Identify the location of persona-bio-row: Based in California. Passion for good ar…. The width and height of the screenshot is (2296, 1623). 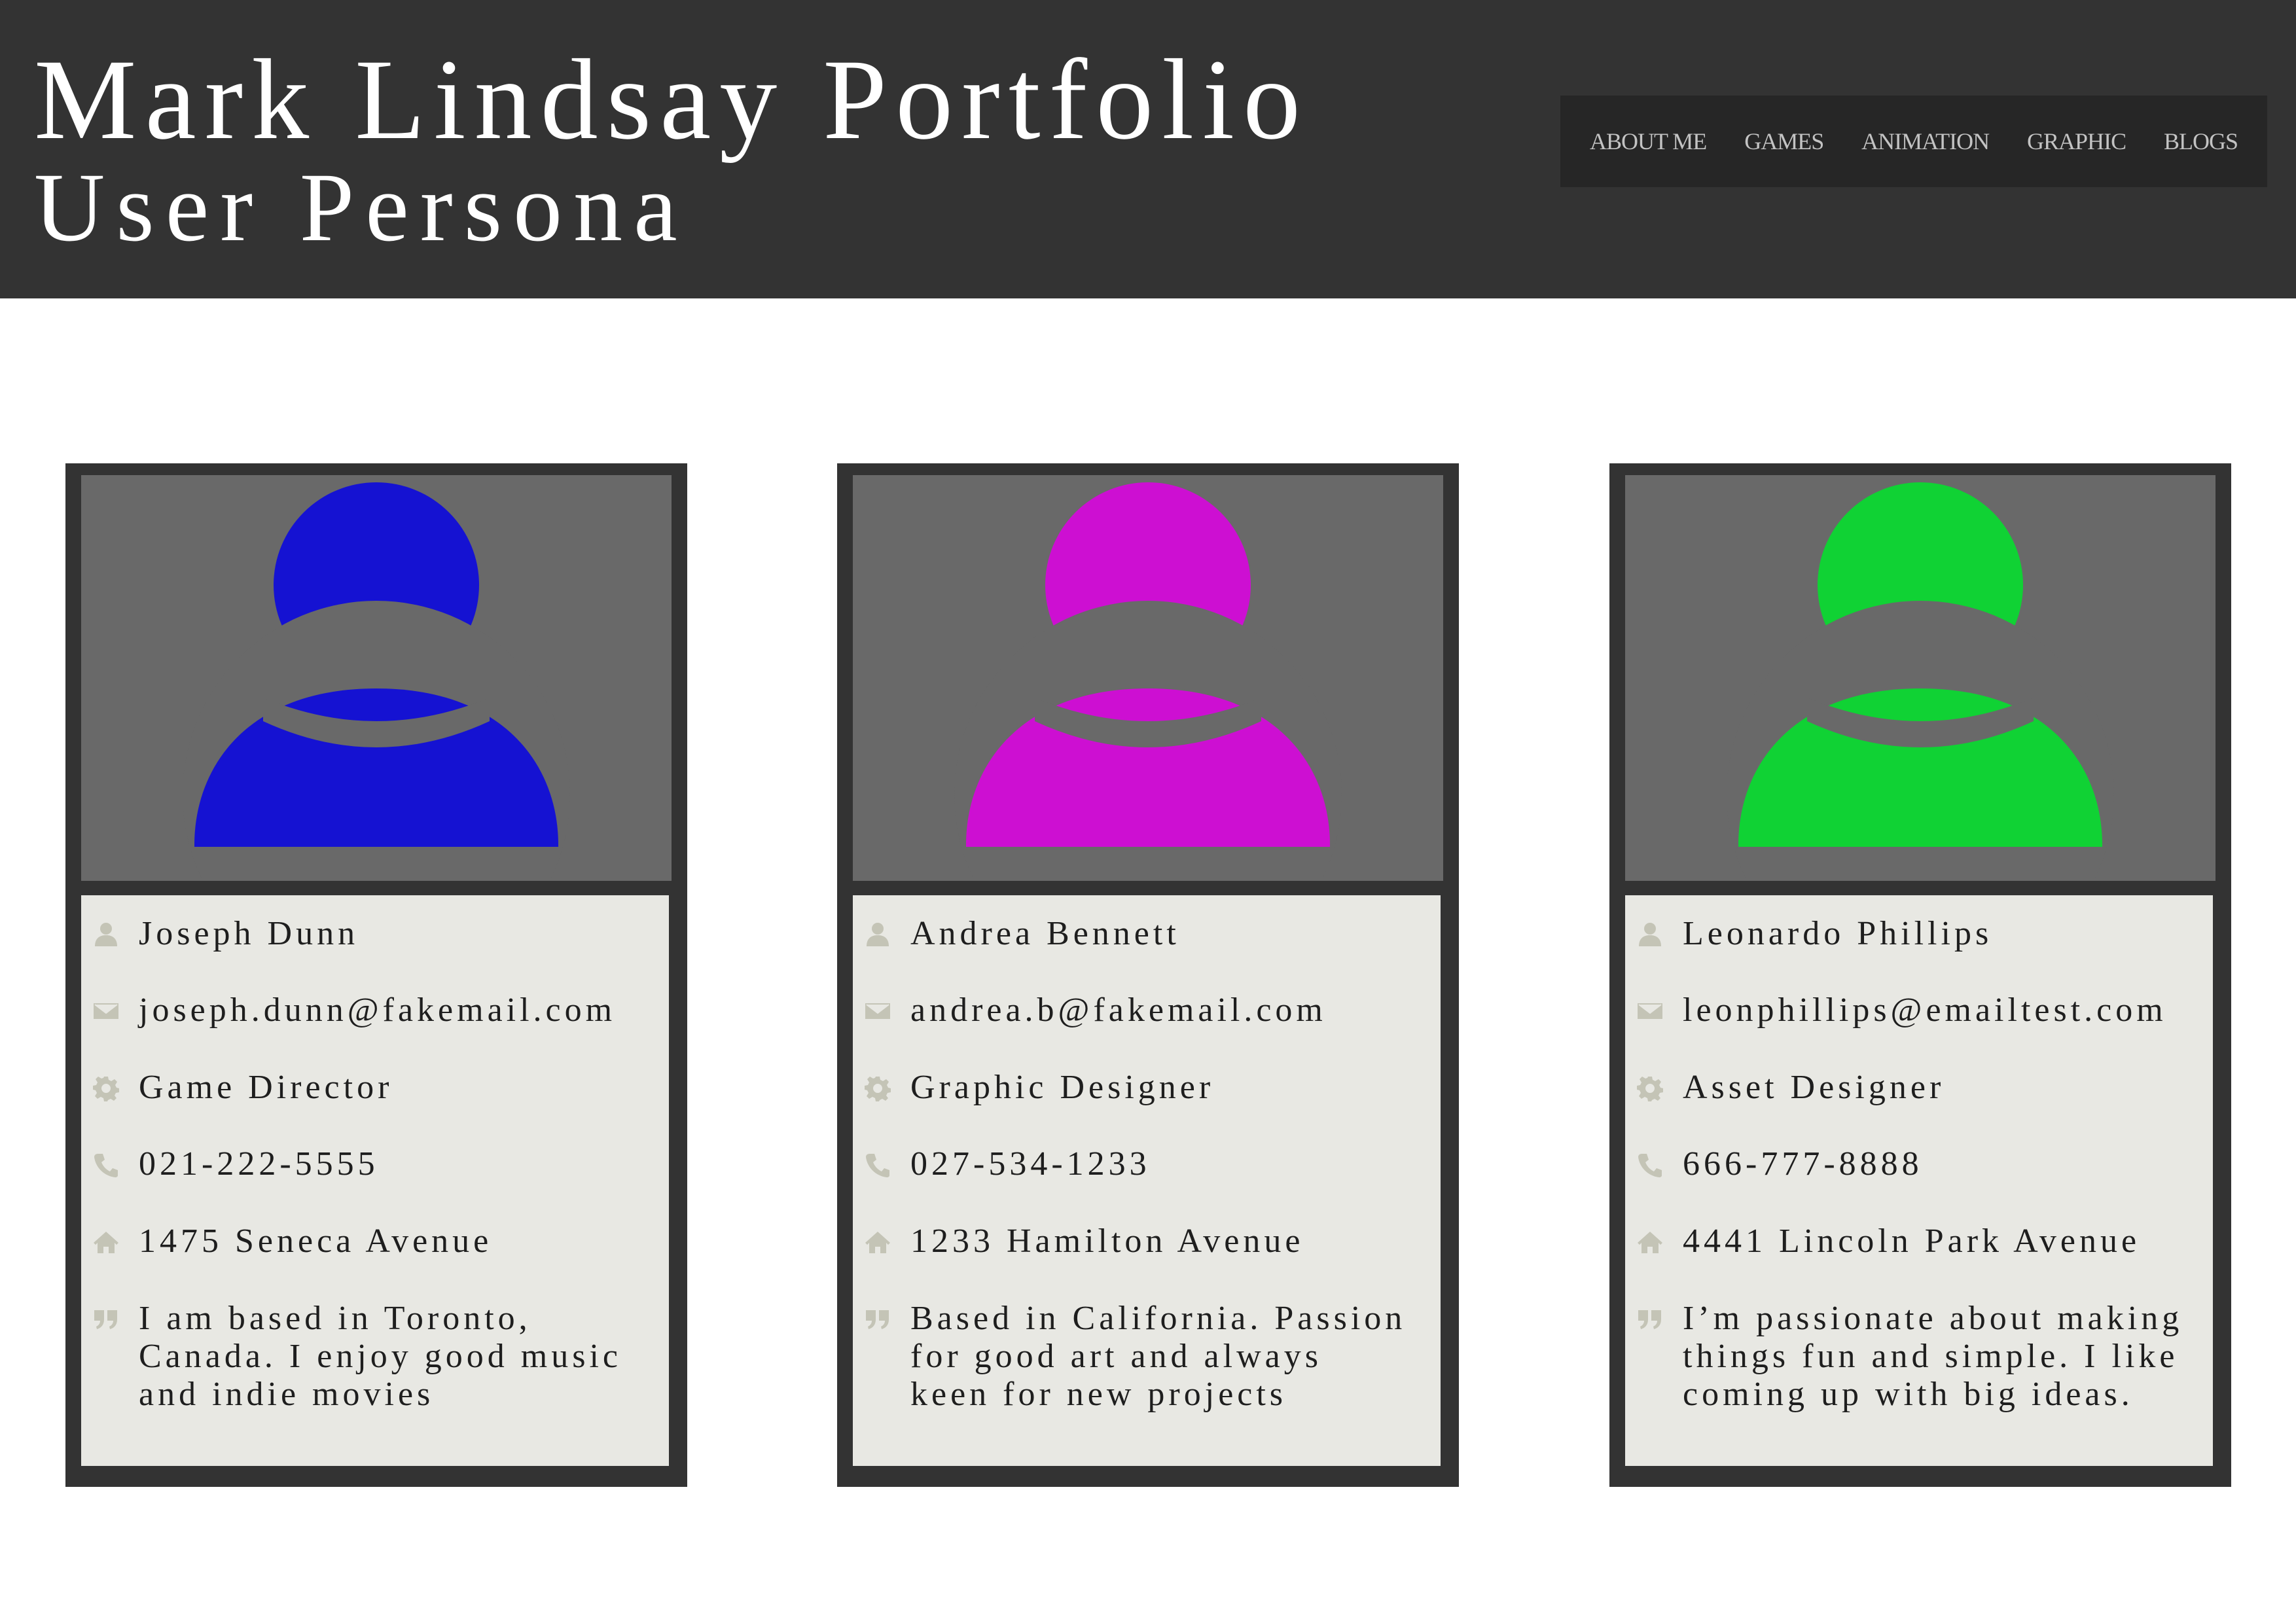
(1153, 1357).